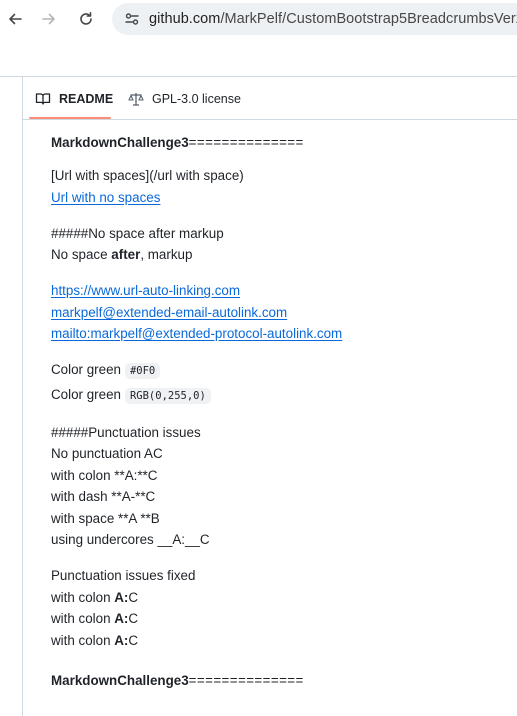 The width and height of the screenshot is (517, 716). What do you see at coordinates (147, 175) in the screenshot?
I see `url-with-spaces-text: [Url with spaces](/url with space)` at bounding box center [147, 175].